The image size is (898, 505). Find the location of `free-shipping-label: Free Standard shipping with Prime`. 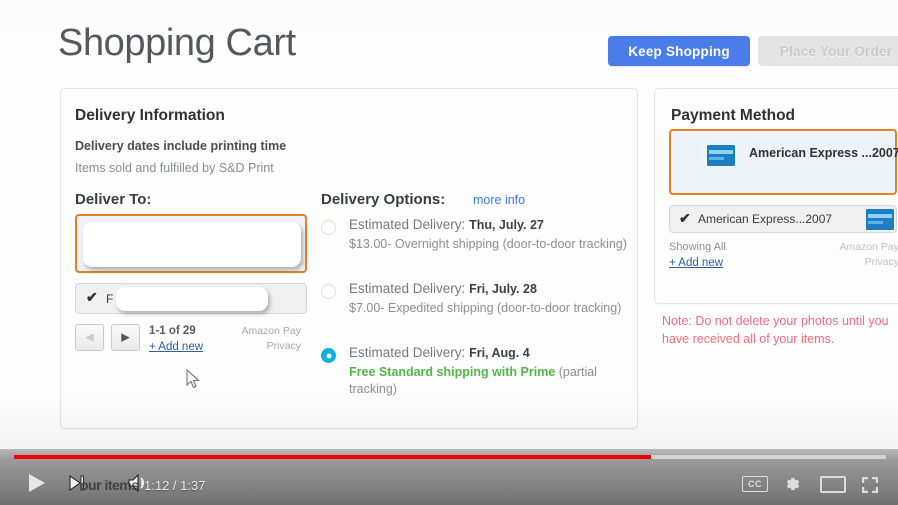

free-shipping-label: Free Standard shipping with Prime is located at coordinates (452, 371).